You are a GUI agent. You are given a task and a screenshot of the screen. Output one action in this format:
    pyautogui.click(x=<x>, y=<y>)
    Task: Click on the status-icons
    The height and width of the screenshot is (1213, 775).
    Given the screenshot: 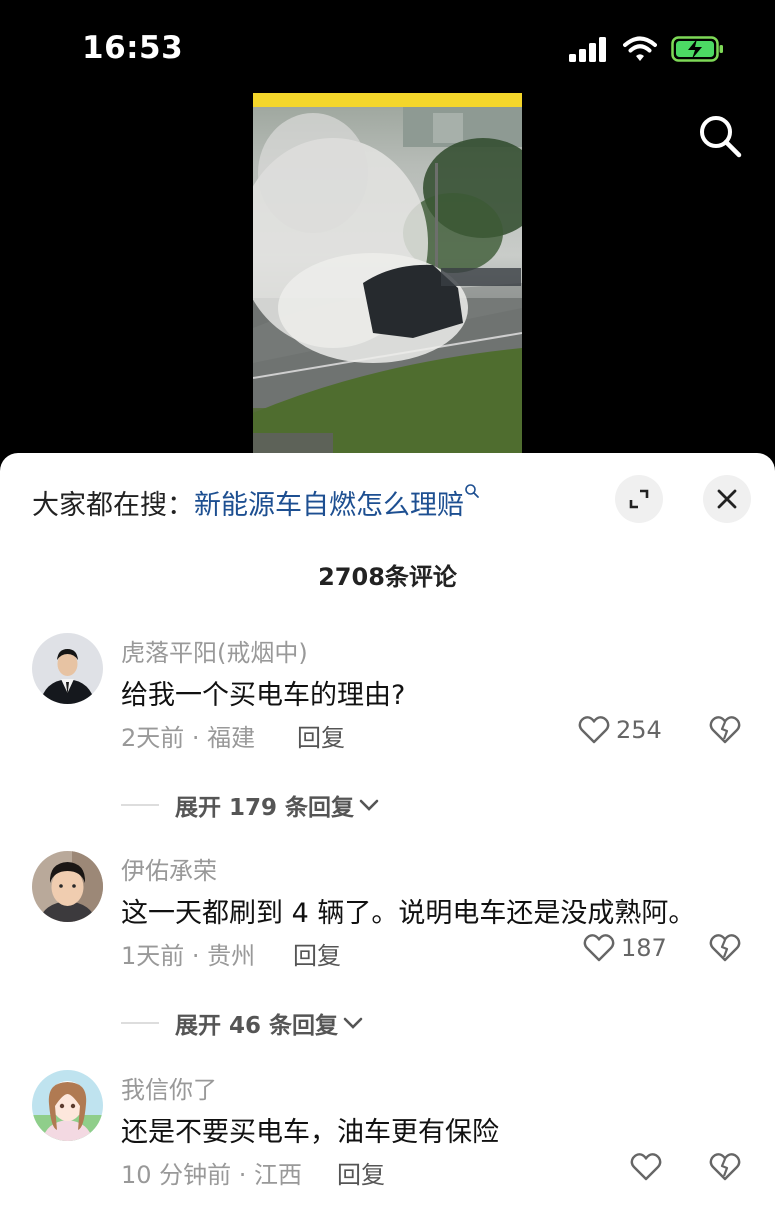 What is the action you would take?
    pyautogui.click(x=647, y=49)
    